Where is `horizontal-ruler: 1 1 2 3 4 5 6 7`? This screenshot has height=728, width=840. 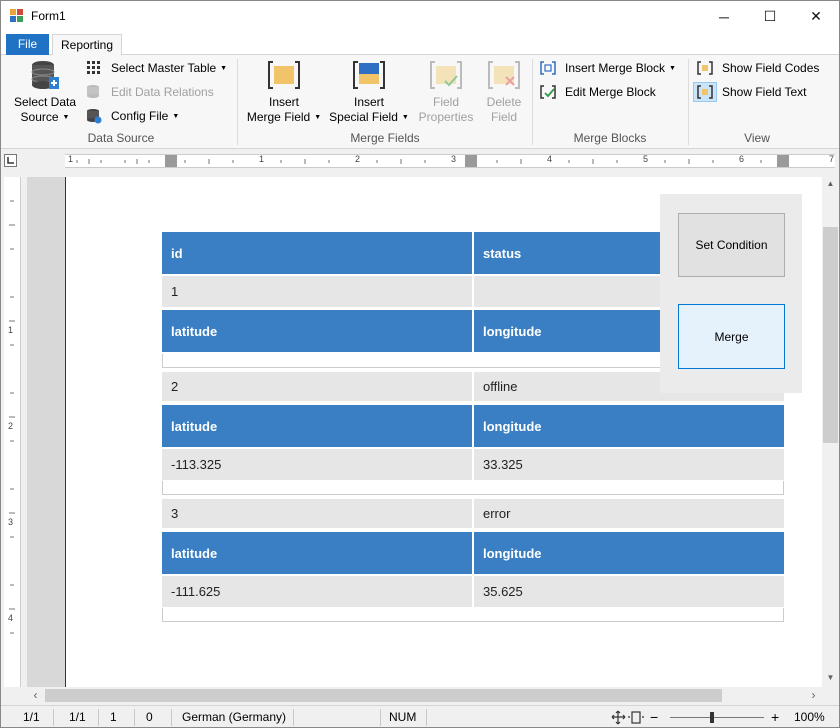 horizontal-ruler: 1 1 2 3 4 5 6 7 is located at coordinates (450, 161).